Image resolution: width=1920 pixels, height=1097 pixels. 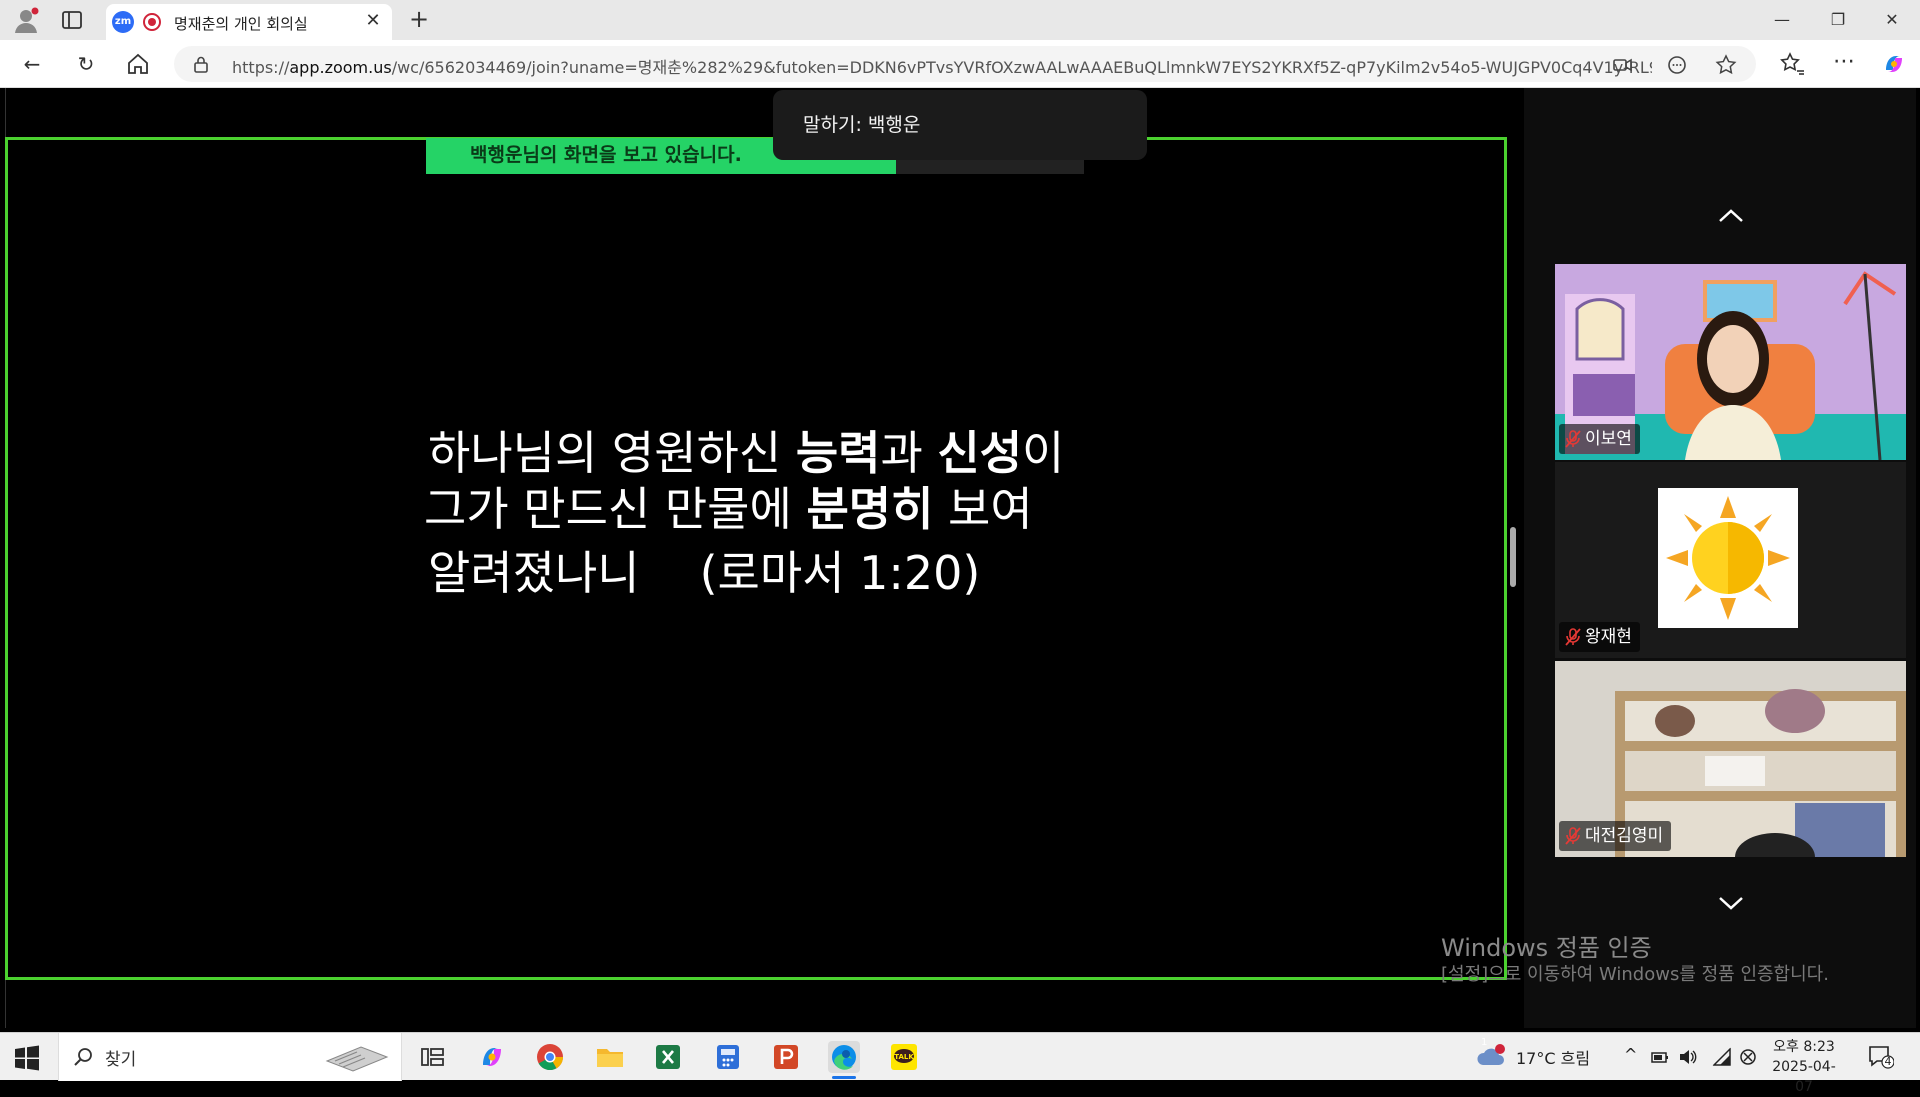 I want to click on home-icon, so click(x=138, y=64).